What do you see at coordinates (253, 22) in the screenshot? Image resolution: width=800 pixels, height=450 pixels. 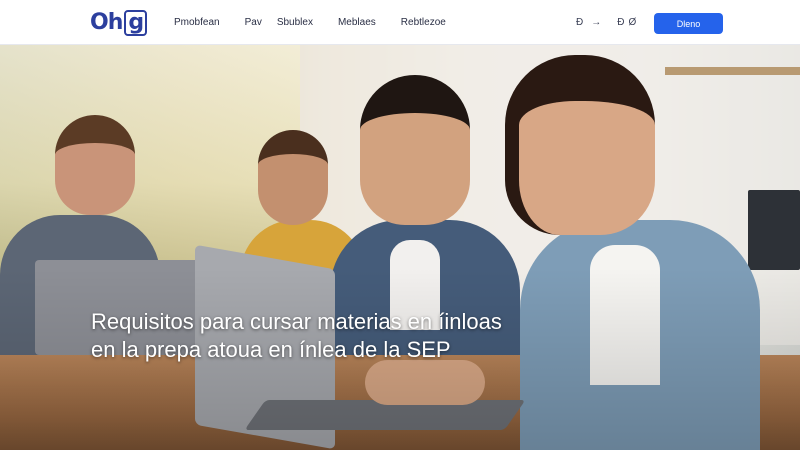 I see `nav-item-2: Pav` at bounding box center [253, 22].